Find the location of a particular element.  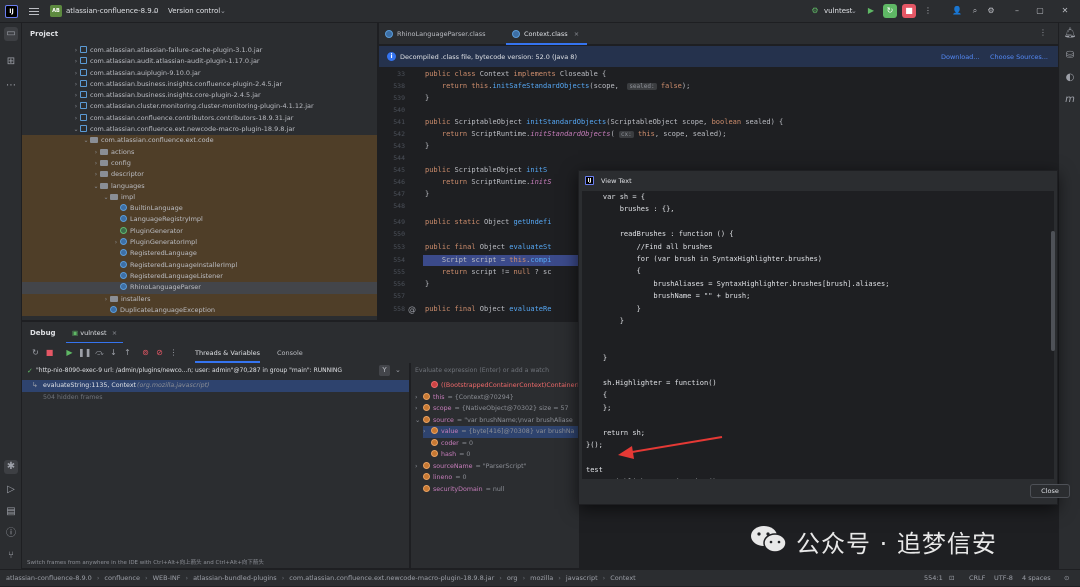

vcs-selector: Version control is located at coordinates (194, 11).